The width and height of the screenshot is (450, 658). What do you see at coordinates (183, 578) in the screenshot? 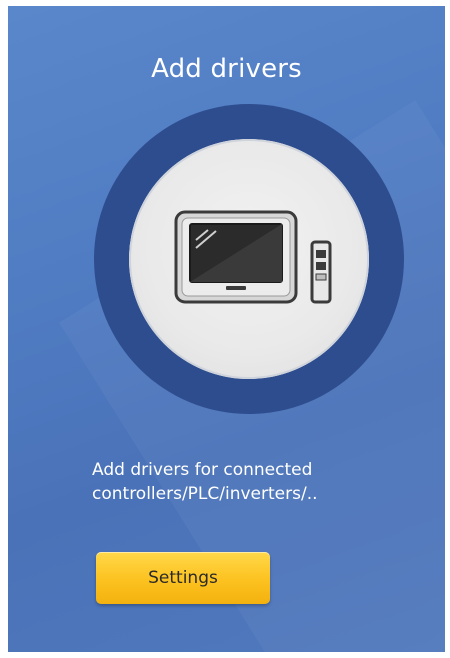
I see `settings-button: Settings` at bounding box center [183, 578].